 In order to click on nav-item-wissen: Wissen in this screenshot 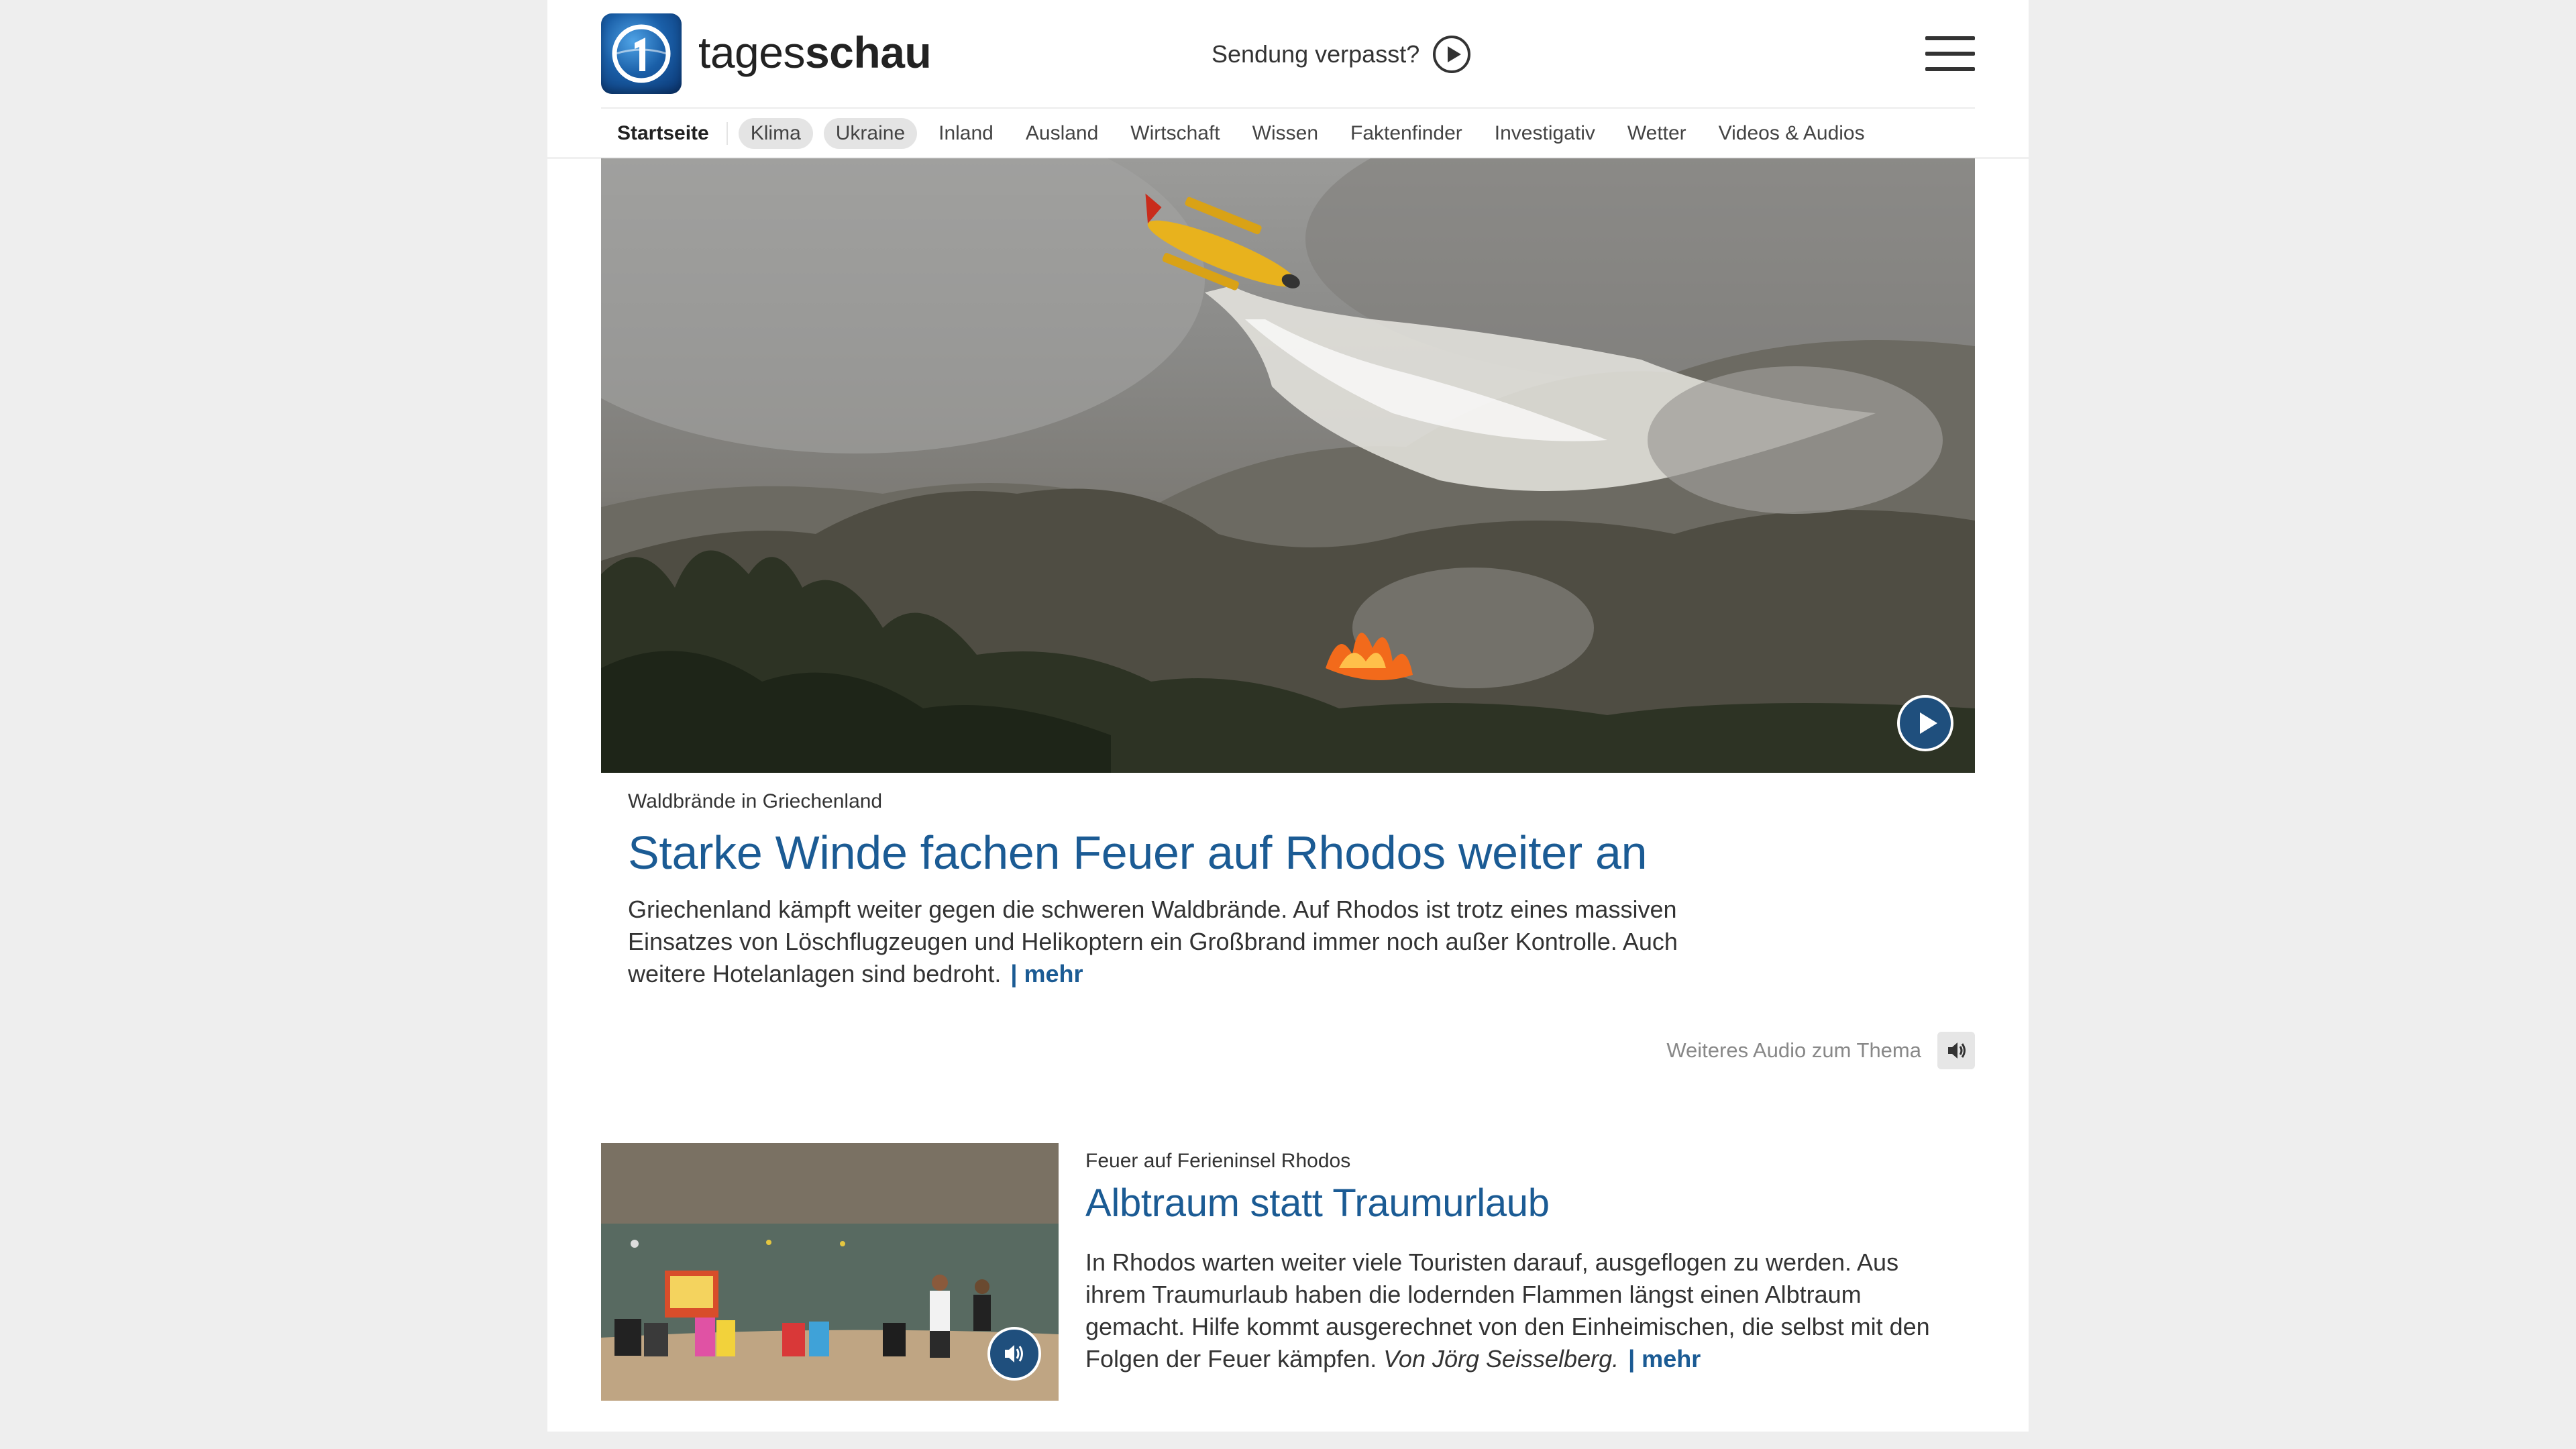, I will do `click(1285, 133)`.